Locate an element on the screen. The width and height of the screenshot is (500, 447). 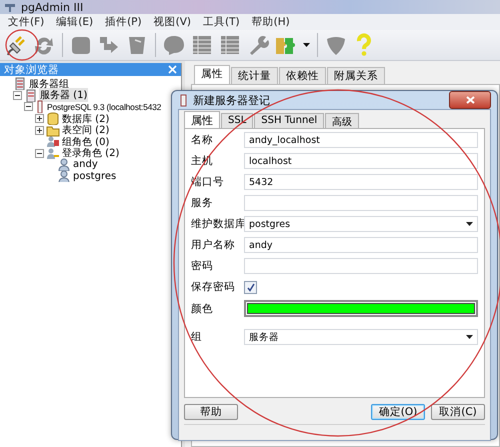
menu-item: 编辑(E) is located at coordinates (75, 22).